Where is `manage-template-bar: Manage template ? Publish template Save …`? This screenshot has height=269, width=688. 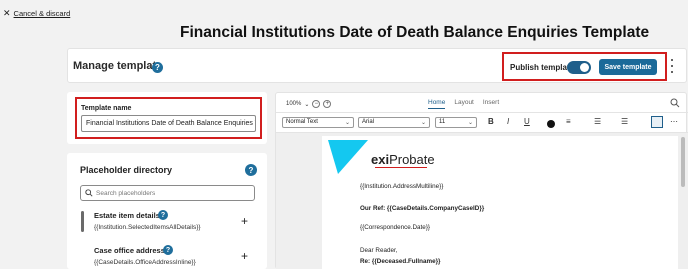 manage-template-bar: Manage template ? Publish template Save … is located at coordinates (377, 65).